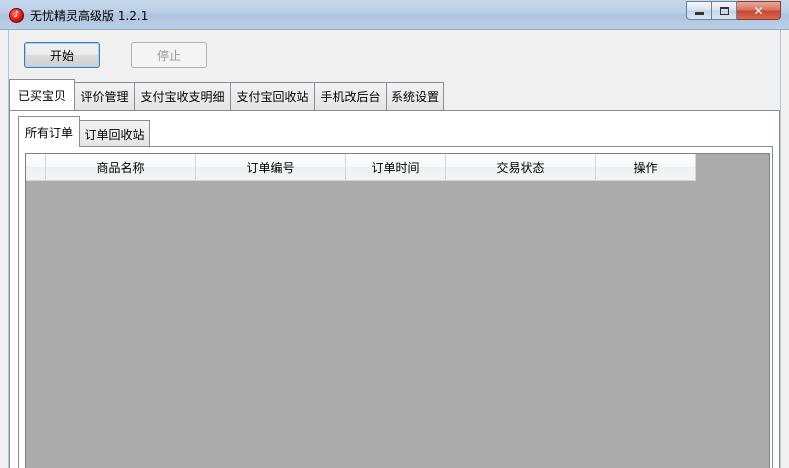  I want to click on tab-order-recycle-bin: 订单回收站, so click(114, 133).